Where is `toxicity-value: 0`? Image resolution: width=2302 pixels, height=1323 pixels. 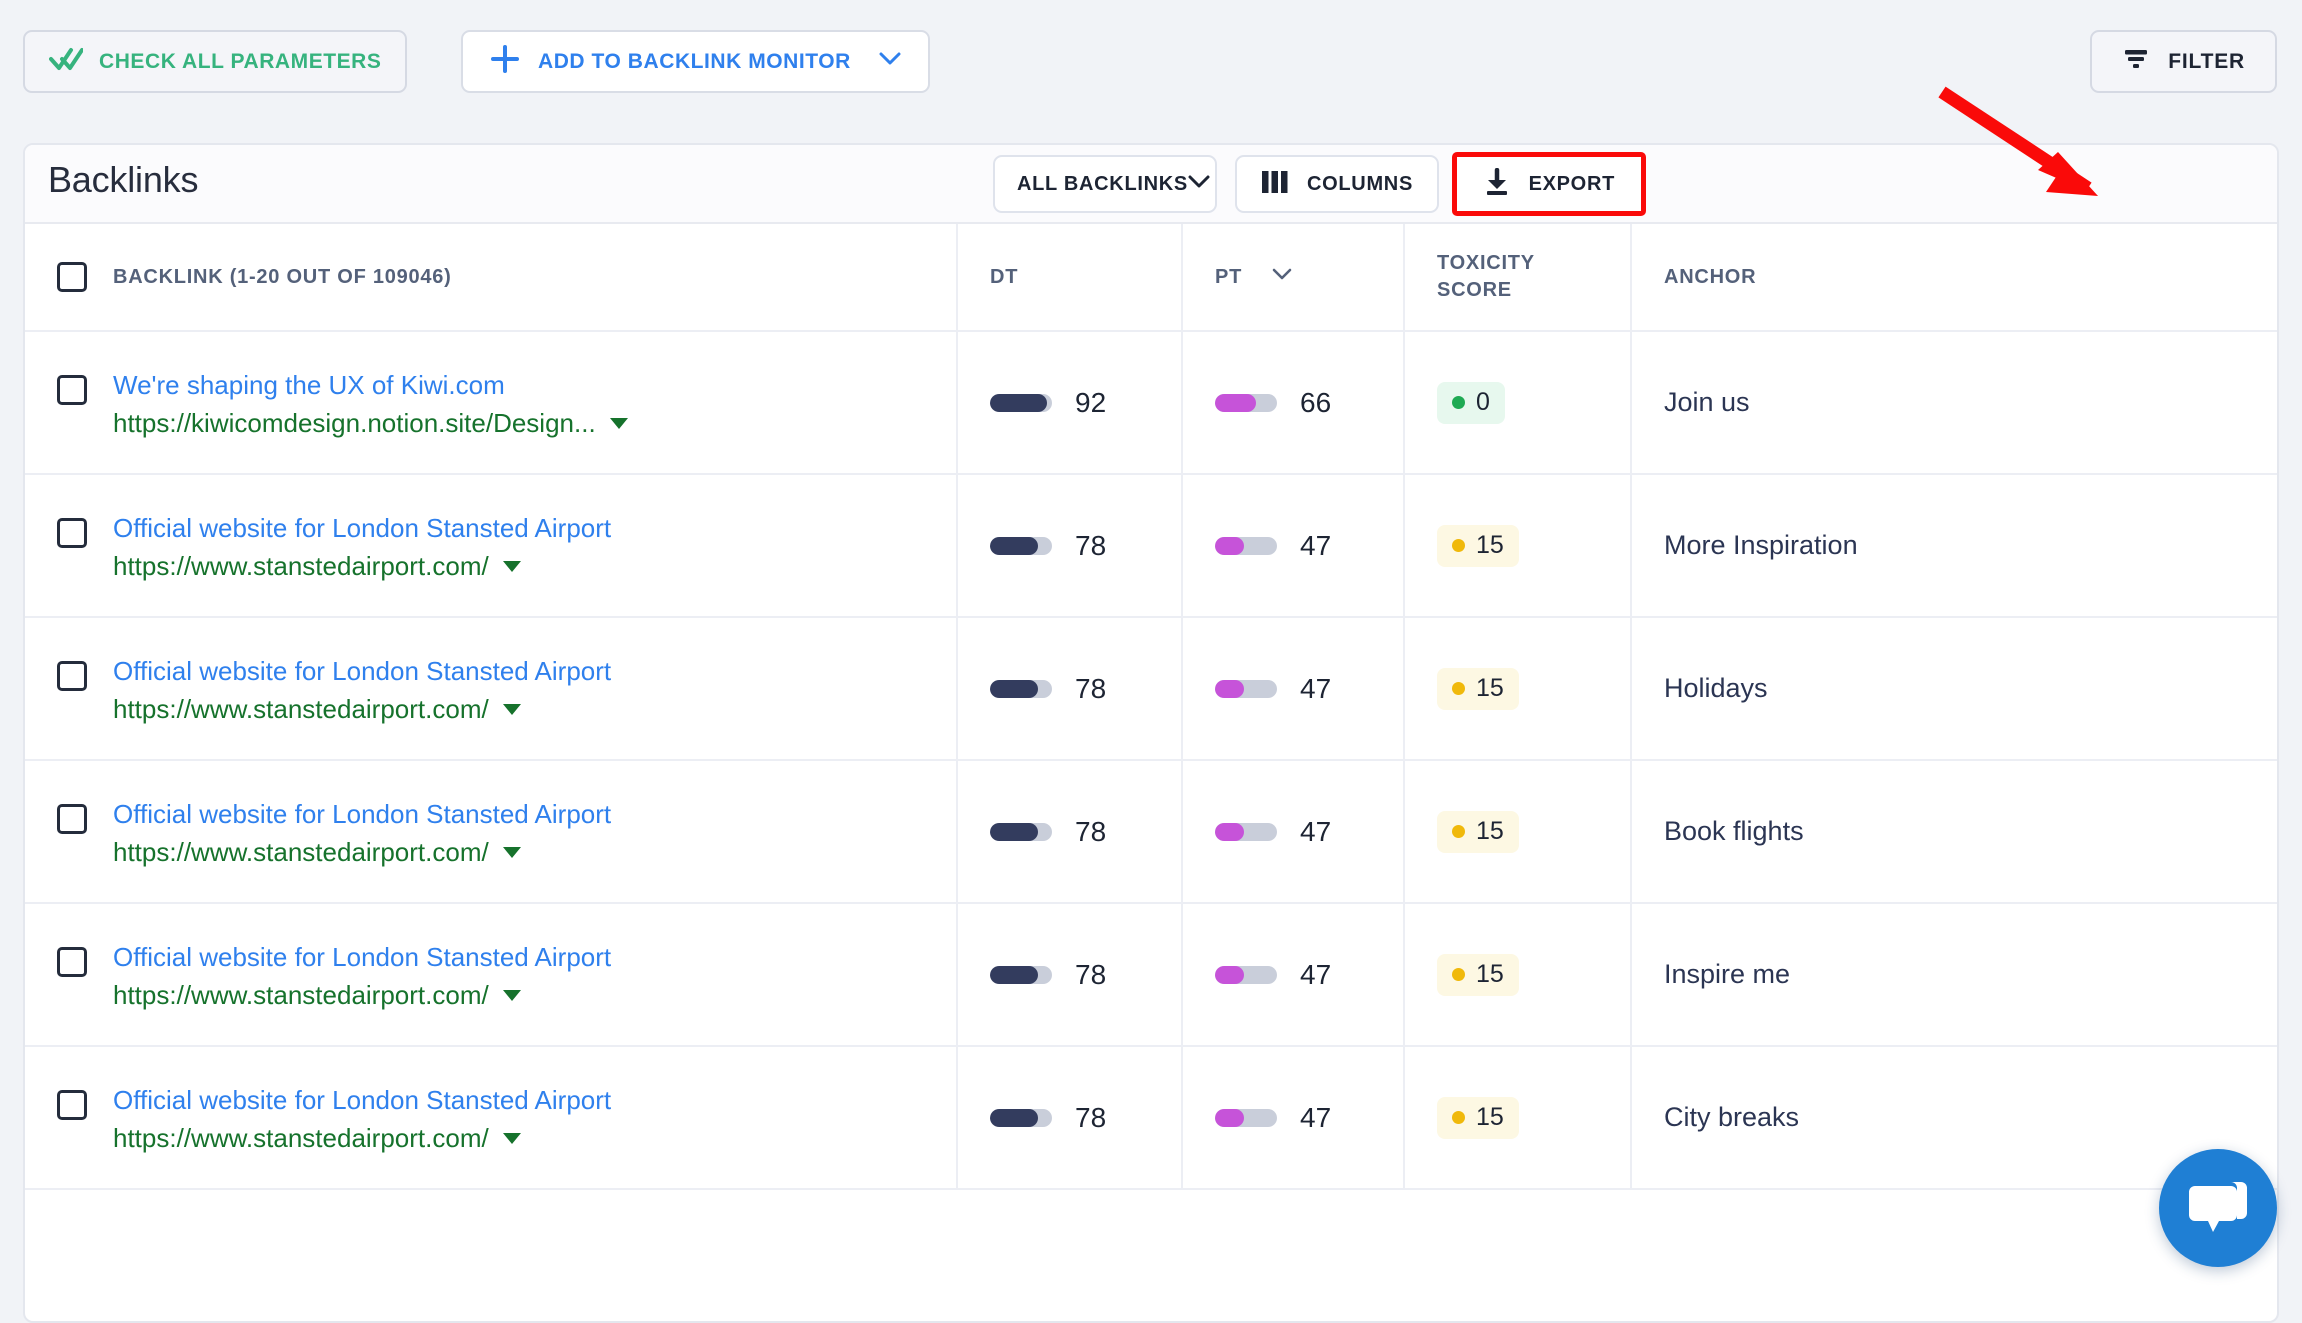 toxicity-value: 0 is located at coordinates (1483, 402).